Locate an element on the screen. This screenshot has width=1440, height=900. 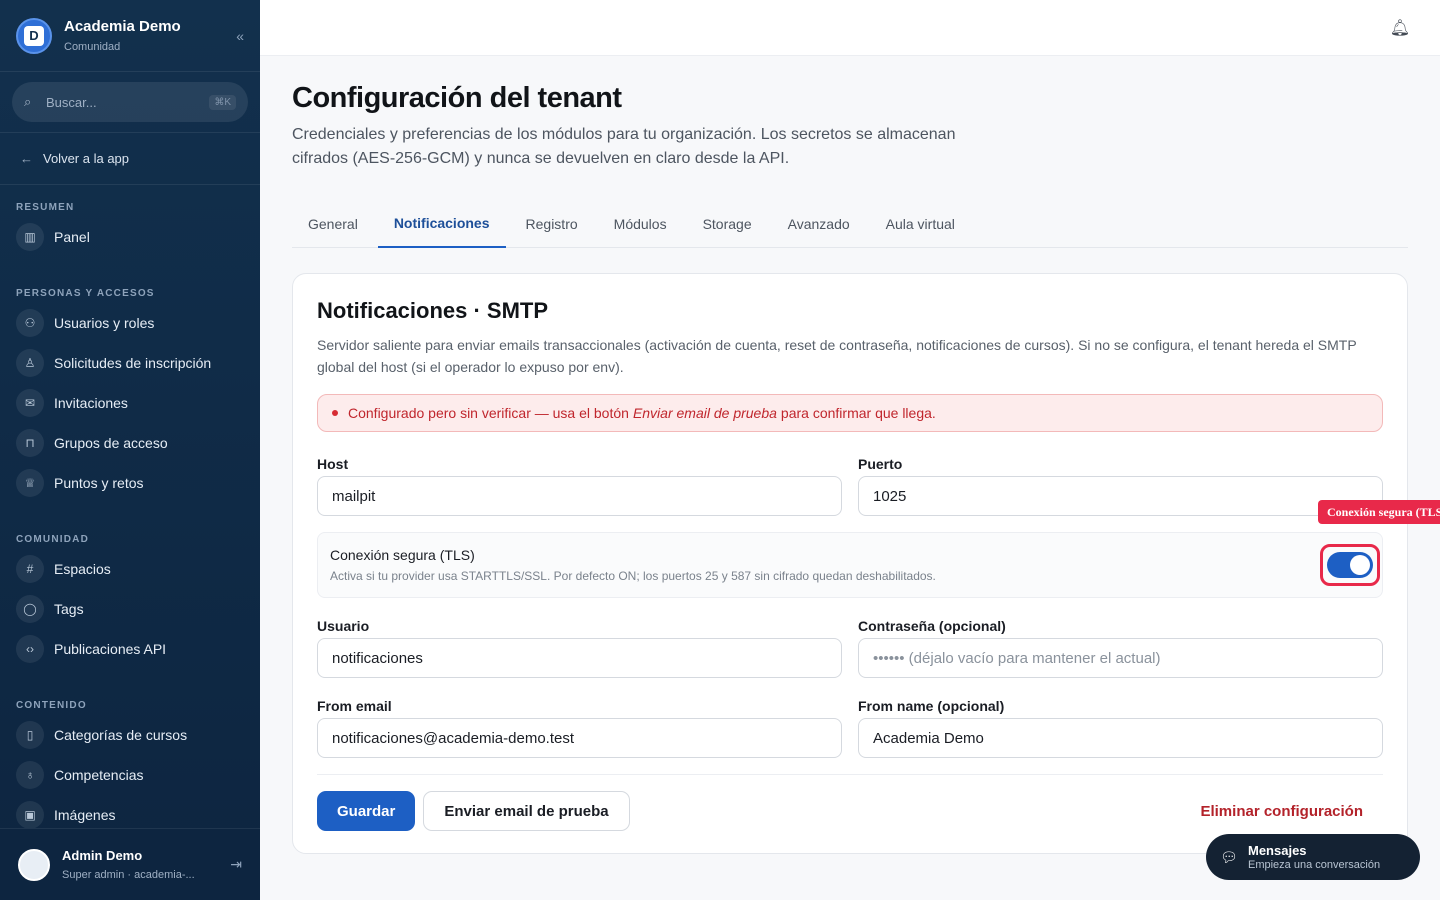
tls-tooltip: Conexión segura (TLS) is located at coordinates (1379, 512).